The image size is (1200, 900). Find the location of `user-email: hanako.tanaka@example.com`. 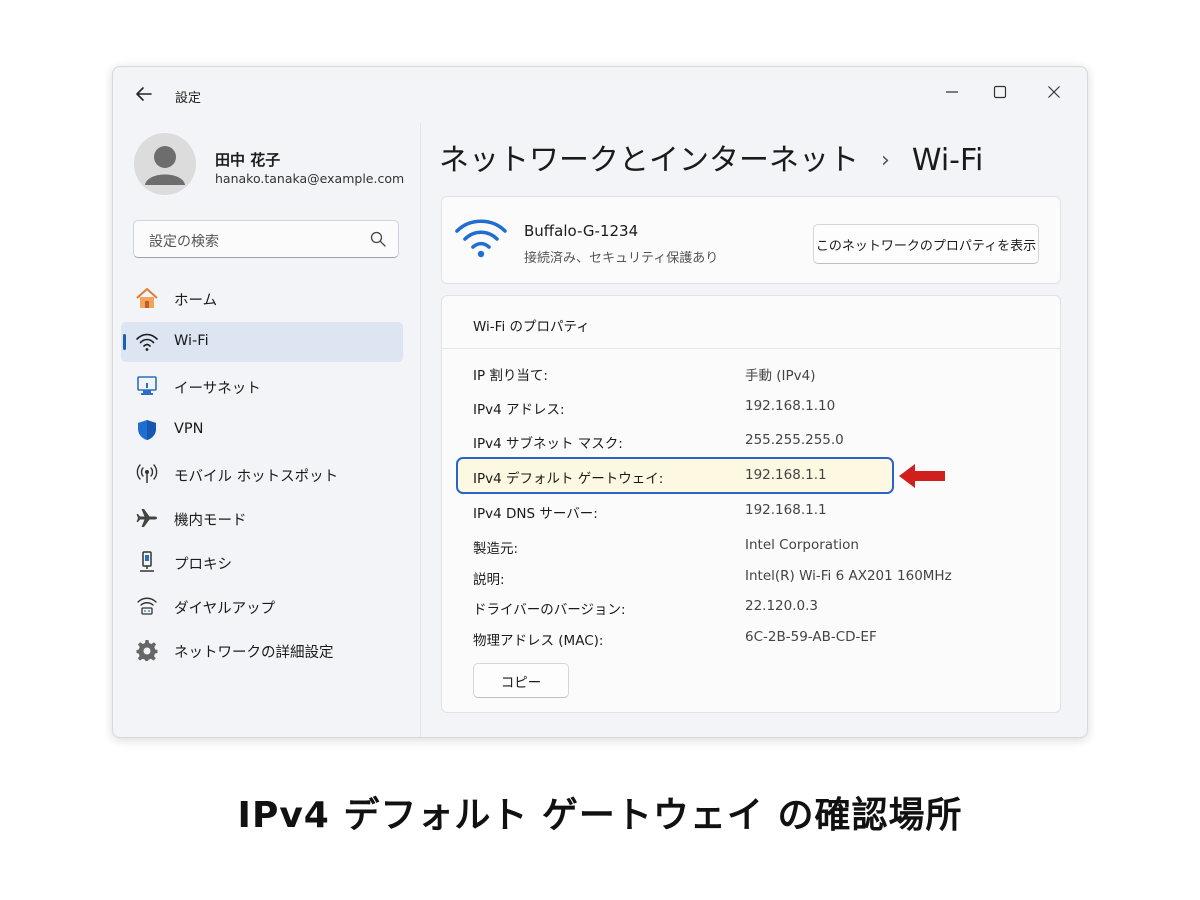

user-email: hanako.tanaka@example.com is located at coordinates (310, 178).